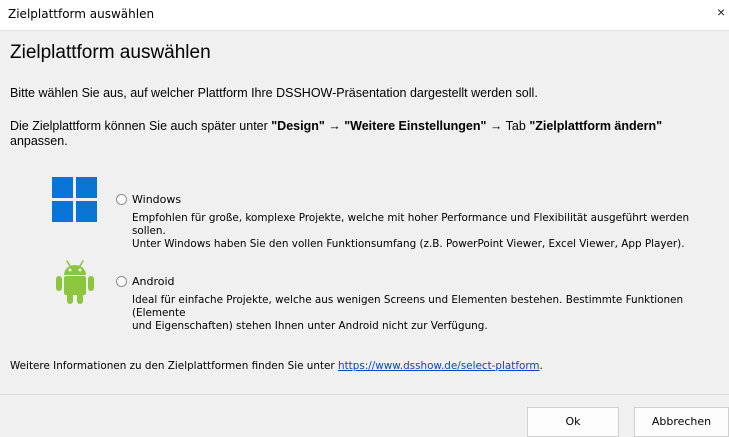 The height and width of the screenshot is (437, 729). What do you see at coordinates (121, 281) in the screenshot?
I see `android-radio` at bounding box center [121, 281].